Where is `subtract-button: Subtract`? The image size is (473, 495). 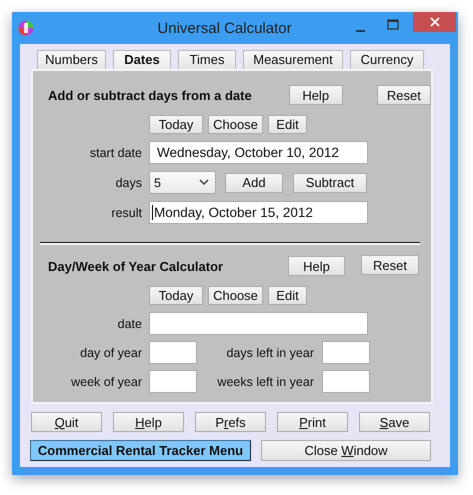
subtract-button: Subtract is located at coordinates (330, 182).